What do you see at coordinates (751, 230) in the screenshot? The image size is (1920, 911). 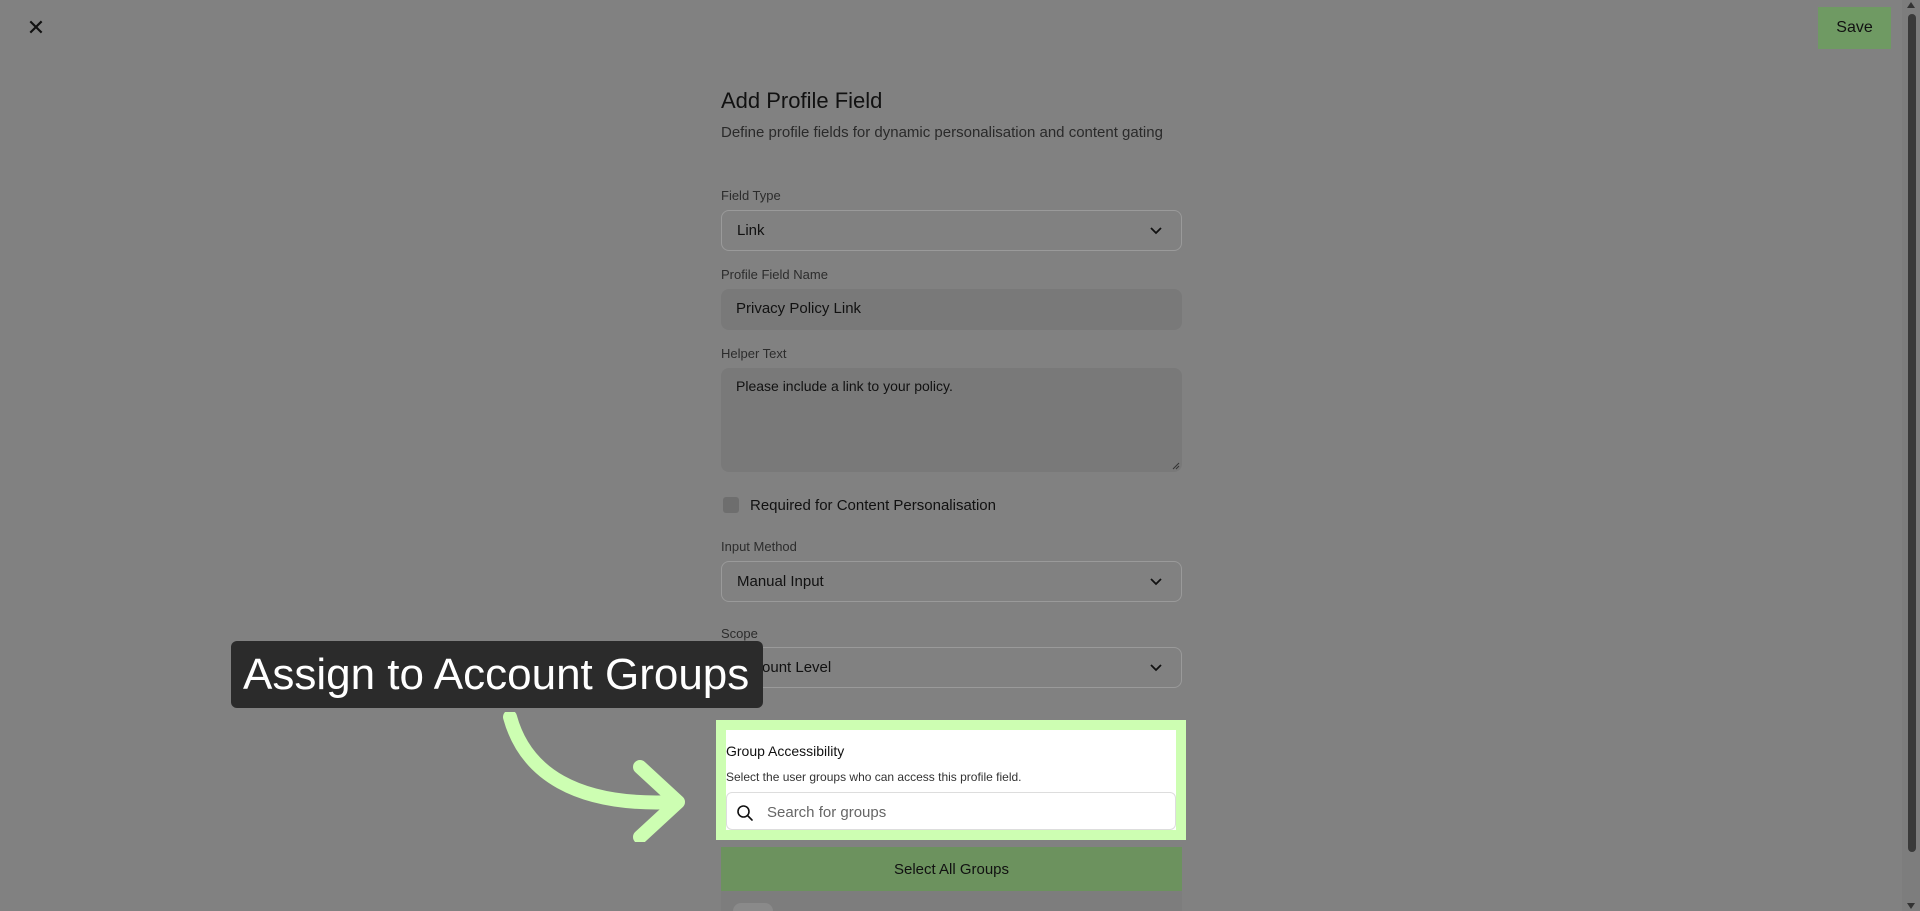 I see `field-type-value: Link` at bounding box center [751, 230].